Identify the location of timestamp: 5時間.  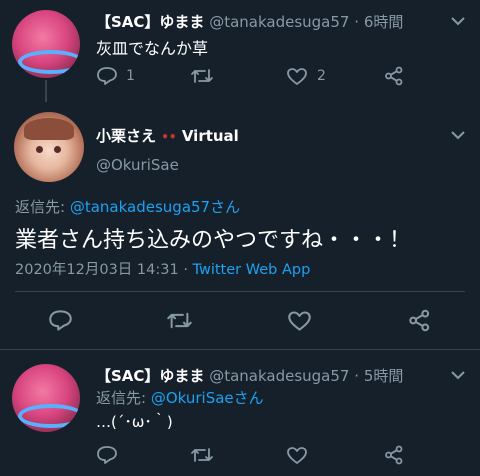
(384, 376).